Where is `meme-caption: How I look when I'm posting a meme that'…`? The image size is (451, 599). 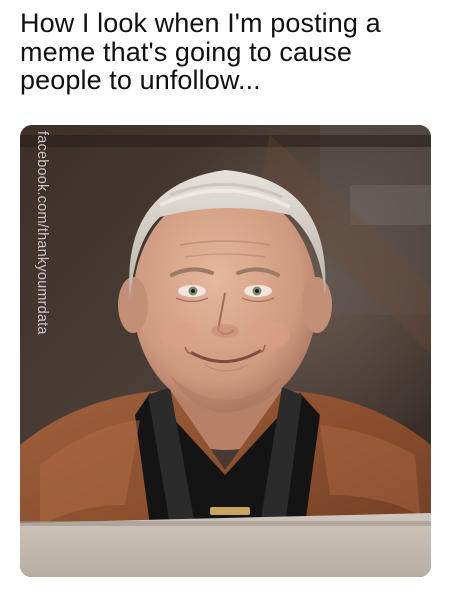 meme-caption: How I look when I'm posting a meme that'… is located at coordinates (200, 51).